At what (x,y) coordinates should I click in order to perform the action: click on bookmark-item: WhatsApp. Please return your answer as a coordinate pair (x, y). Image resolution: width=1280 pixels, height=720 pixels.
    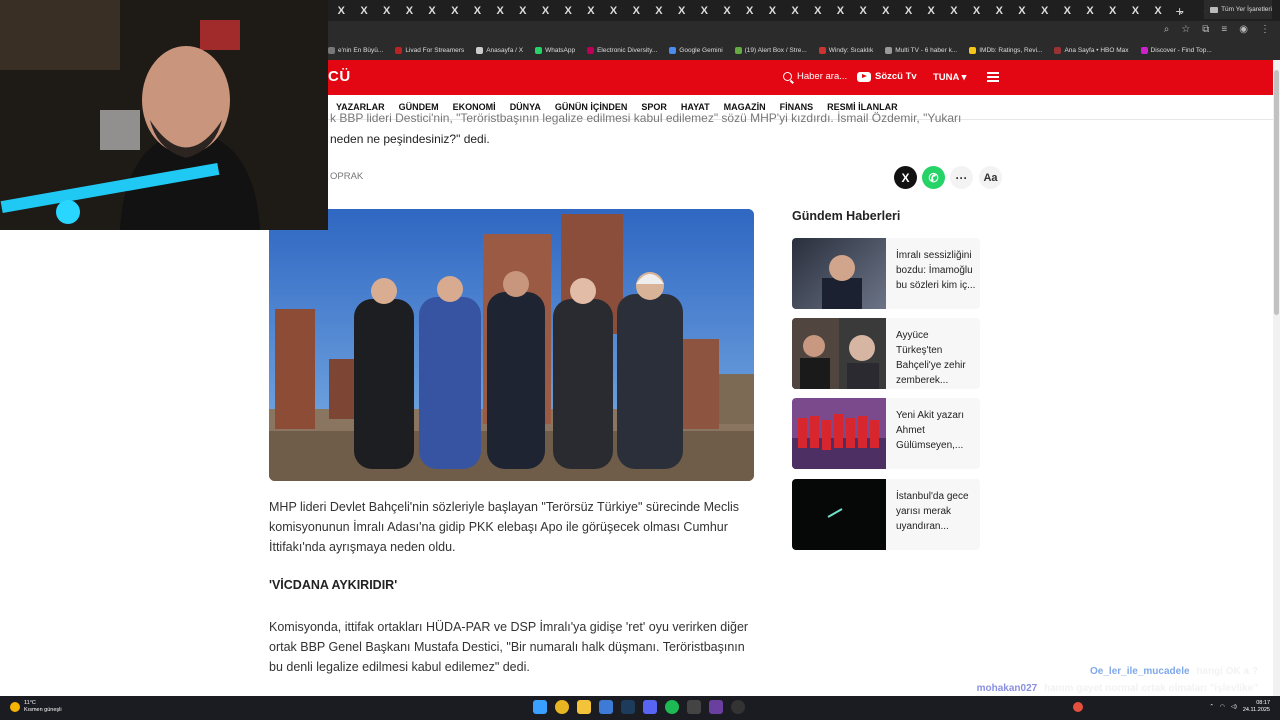
    Looking at the image, I should click on (555, 50).